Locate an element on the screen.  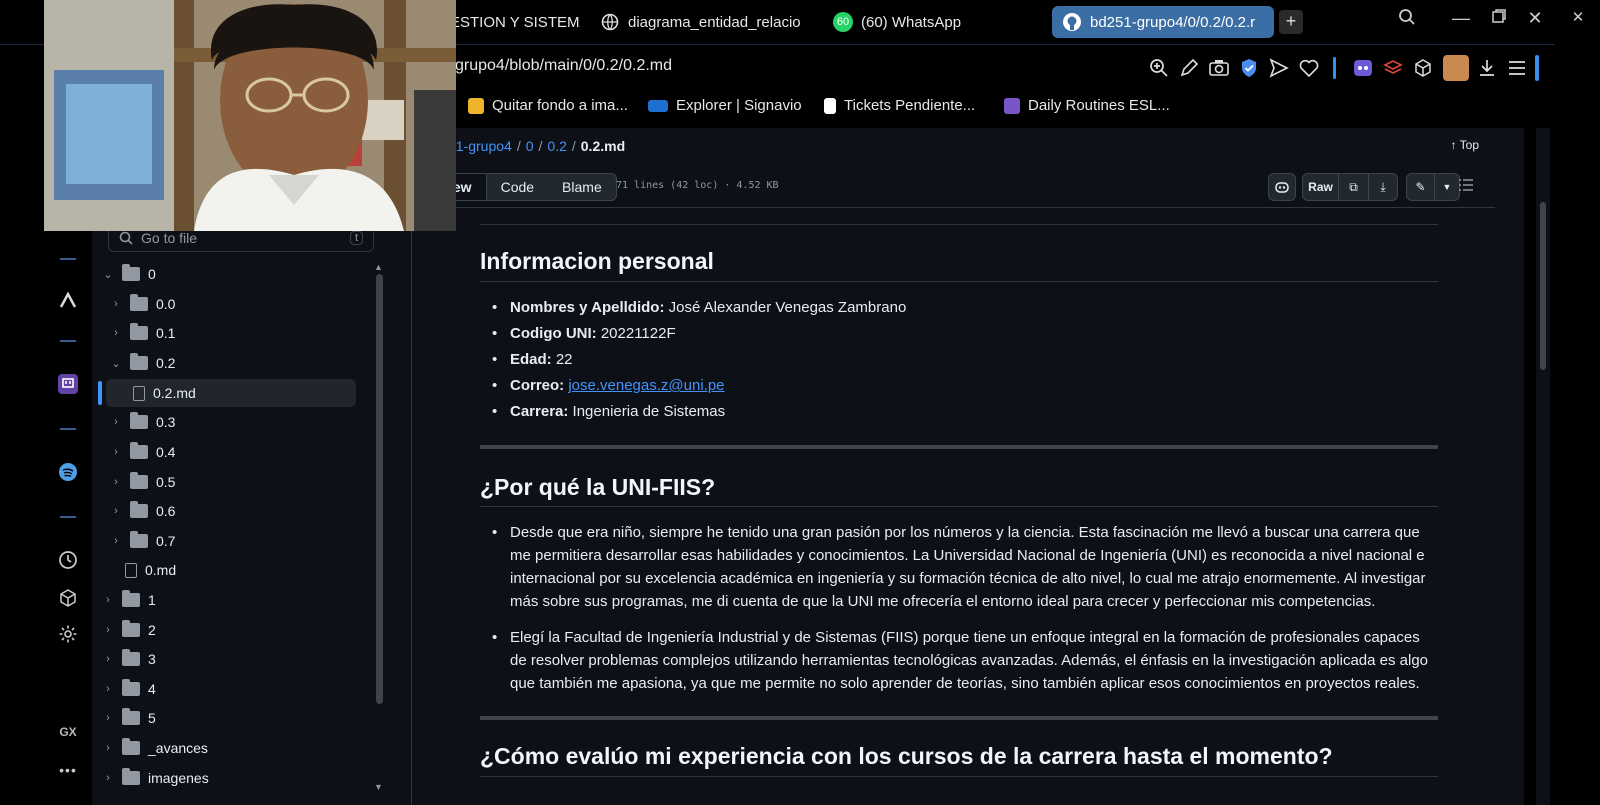
horizontal-rule is located at coordinates (959, 718).